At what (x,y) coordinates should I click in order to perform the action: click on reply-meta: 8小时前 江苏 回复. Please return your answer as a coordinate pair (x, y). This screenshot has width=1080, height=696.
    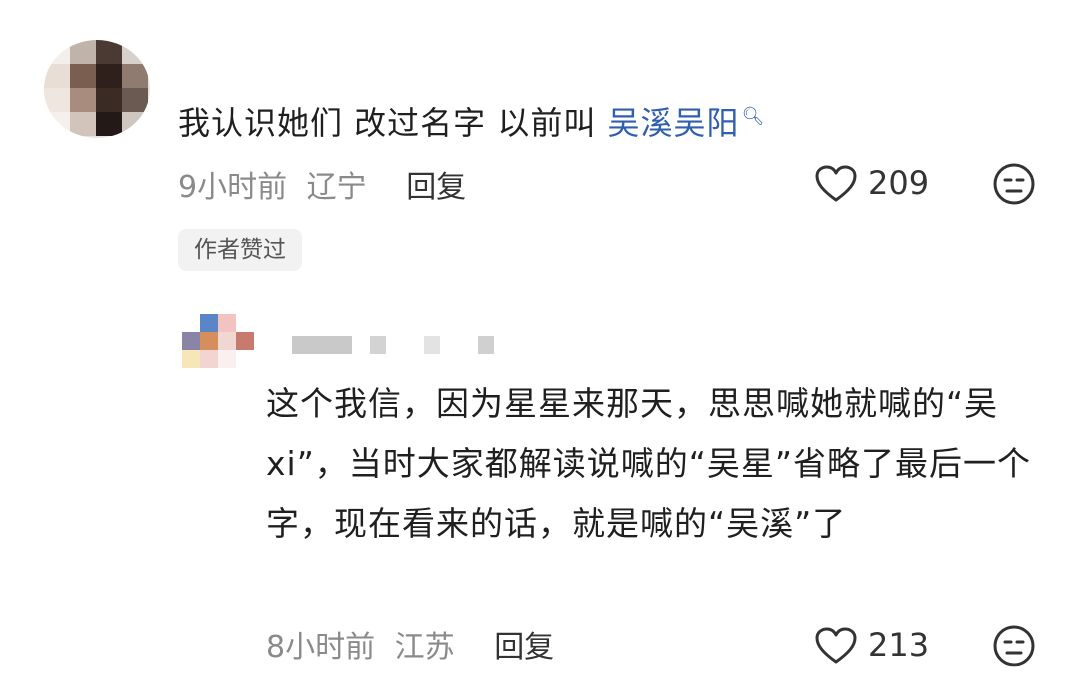
    Looking at the image, I should click on (410, 644).